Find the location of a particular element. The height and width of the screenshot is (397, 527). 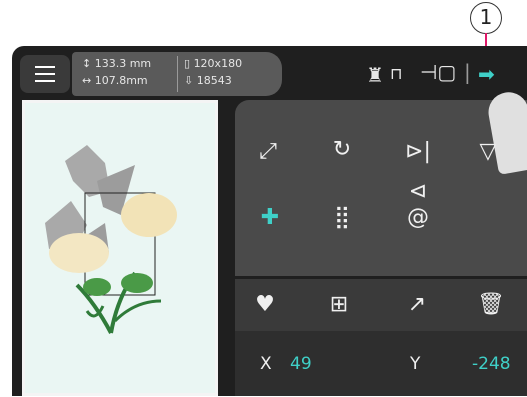

width-icon: ↔ is located at coordinates (87, 80).